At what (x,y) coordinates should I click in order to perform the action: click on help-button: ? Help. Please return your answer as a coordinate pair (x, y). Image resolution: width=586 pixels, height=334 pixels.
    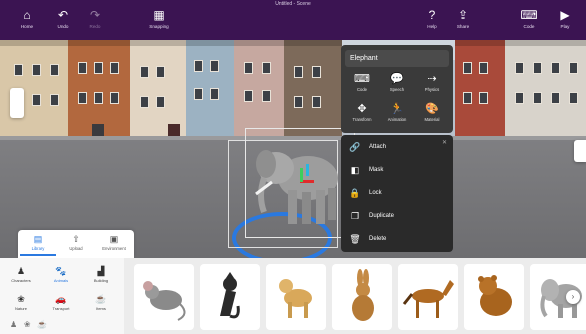
    Looking at the image, I should click on (432, 21).